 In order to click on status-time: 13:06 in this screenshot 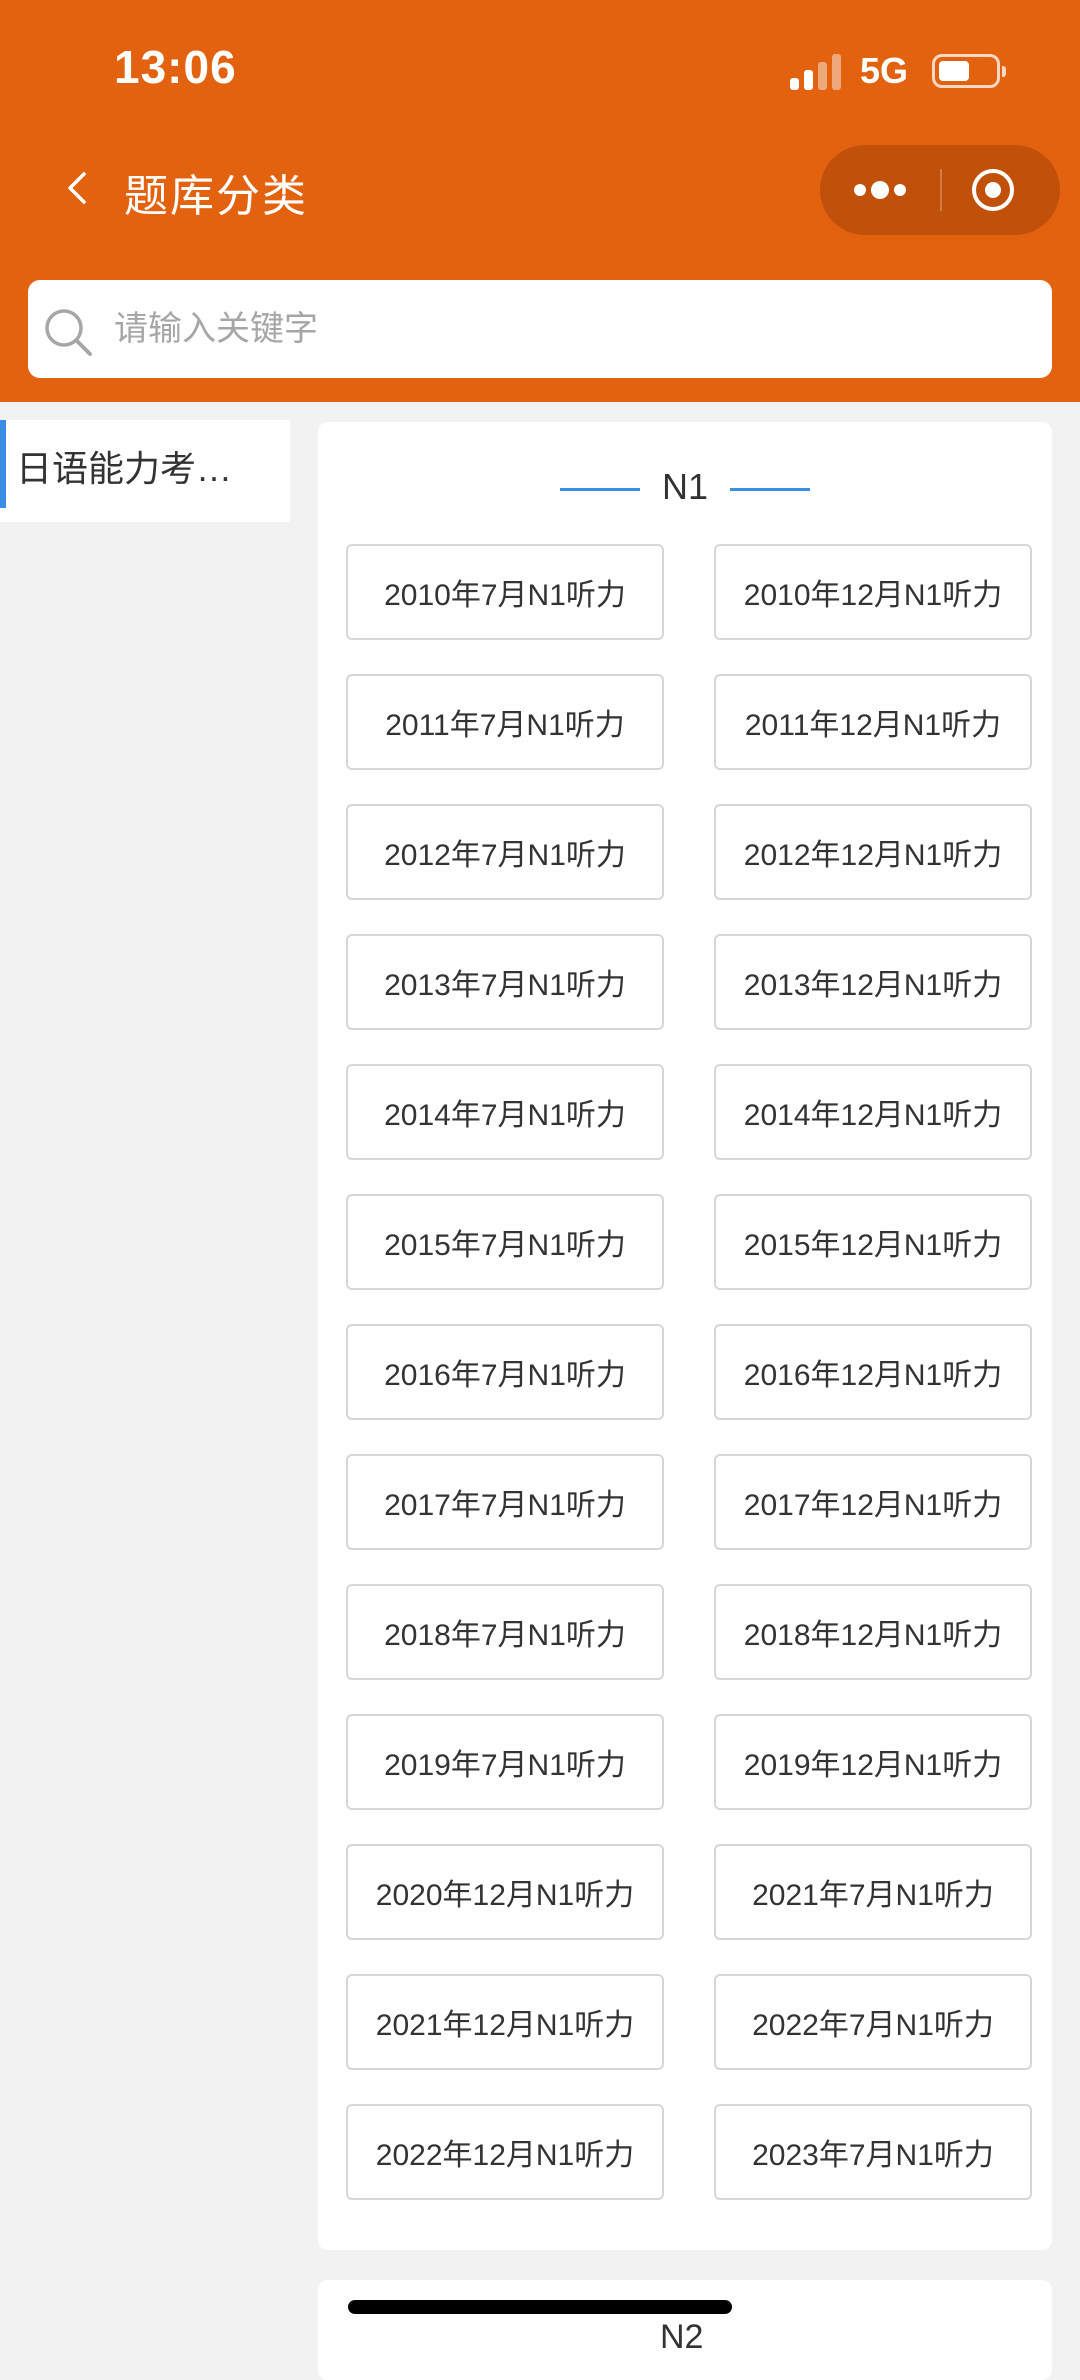, I will do `click(175, 67)`.